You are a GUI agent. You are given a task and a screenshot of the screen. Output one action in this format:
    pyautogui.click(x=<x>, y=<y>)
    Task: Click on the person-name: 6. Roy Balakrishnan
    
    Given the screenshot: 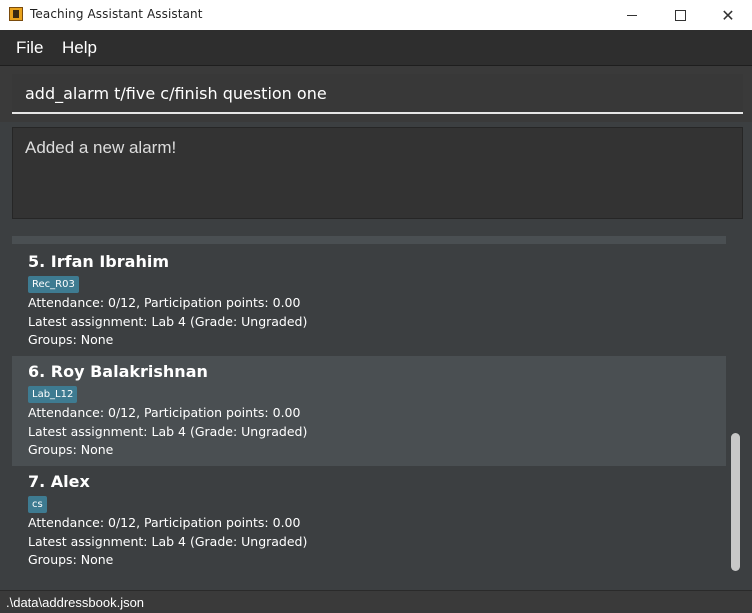 What is the action you would take?
    pyautogui.click(x=118, y=371)
    